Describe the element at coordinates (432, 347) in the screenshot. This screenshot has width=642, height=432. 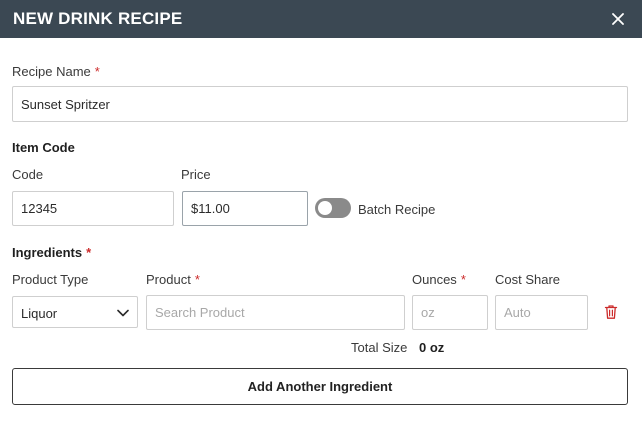
I see `total-size-value: 0 oz` at that location.